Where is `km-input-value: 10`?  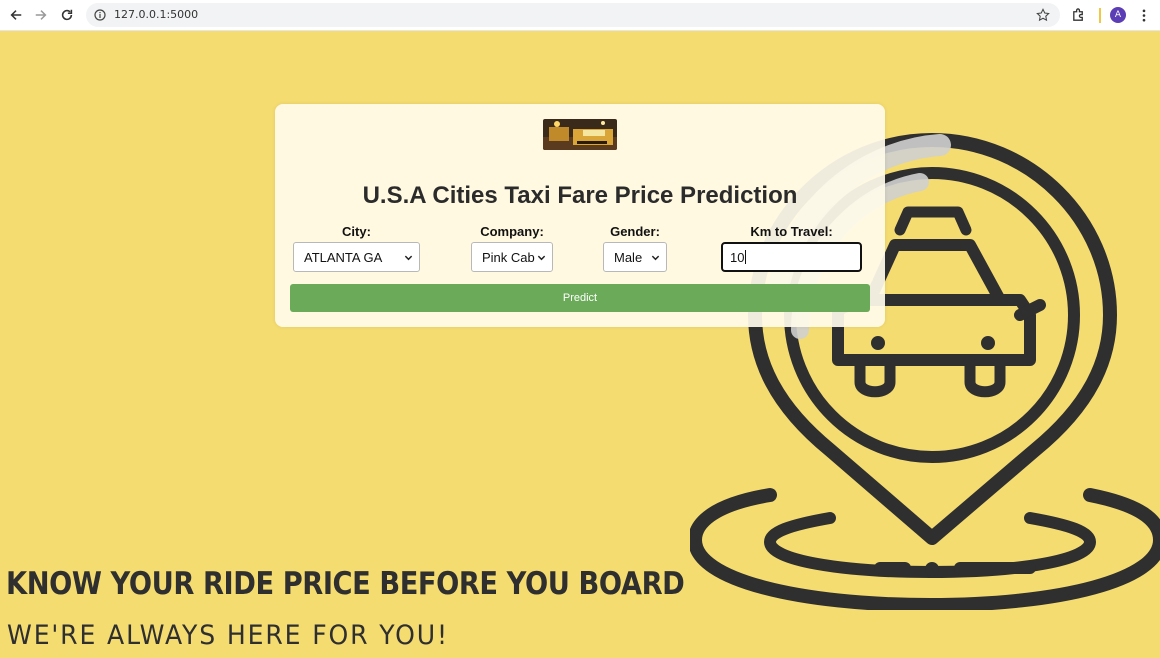
km-input-value: 10 is located at coordinates (737, 257).